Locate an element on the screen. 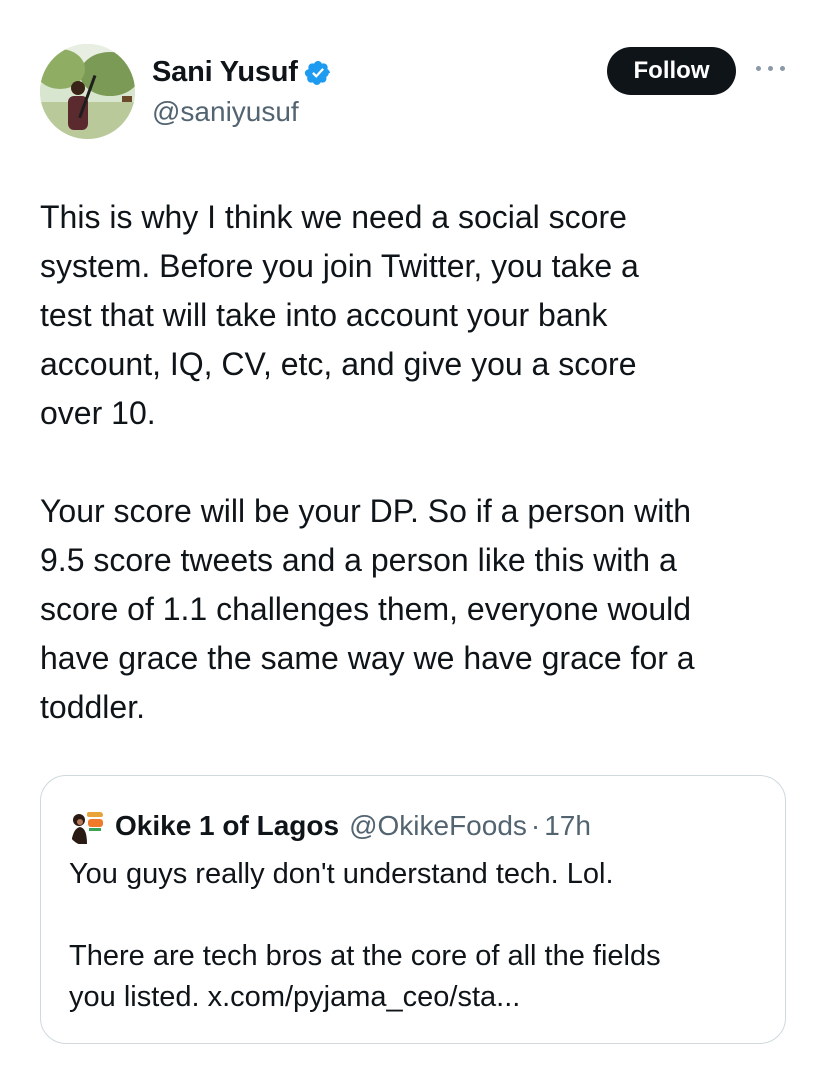 The width and height of the screenshot is (828, 1074). quoted-author-handle: @OkikeFoods is located at coordinates (438, 826).